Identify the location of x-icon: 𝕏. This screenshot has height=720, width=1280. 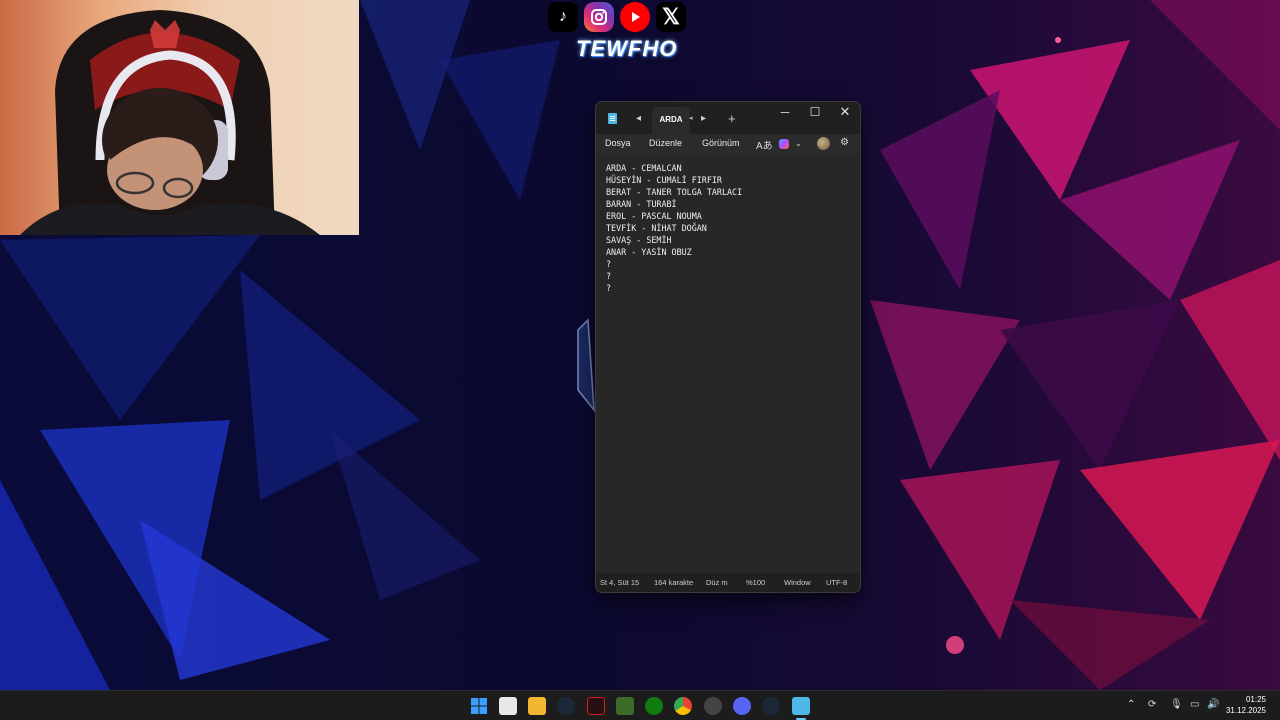
(671, 17).